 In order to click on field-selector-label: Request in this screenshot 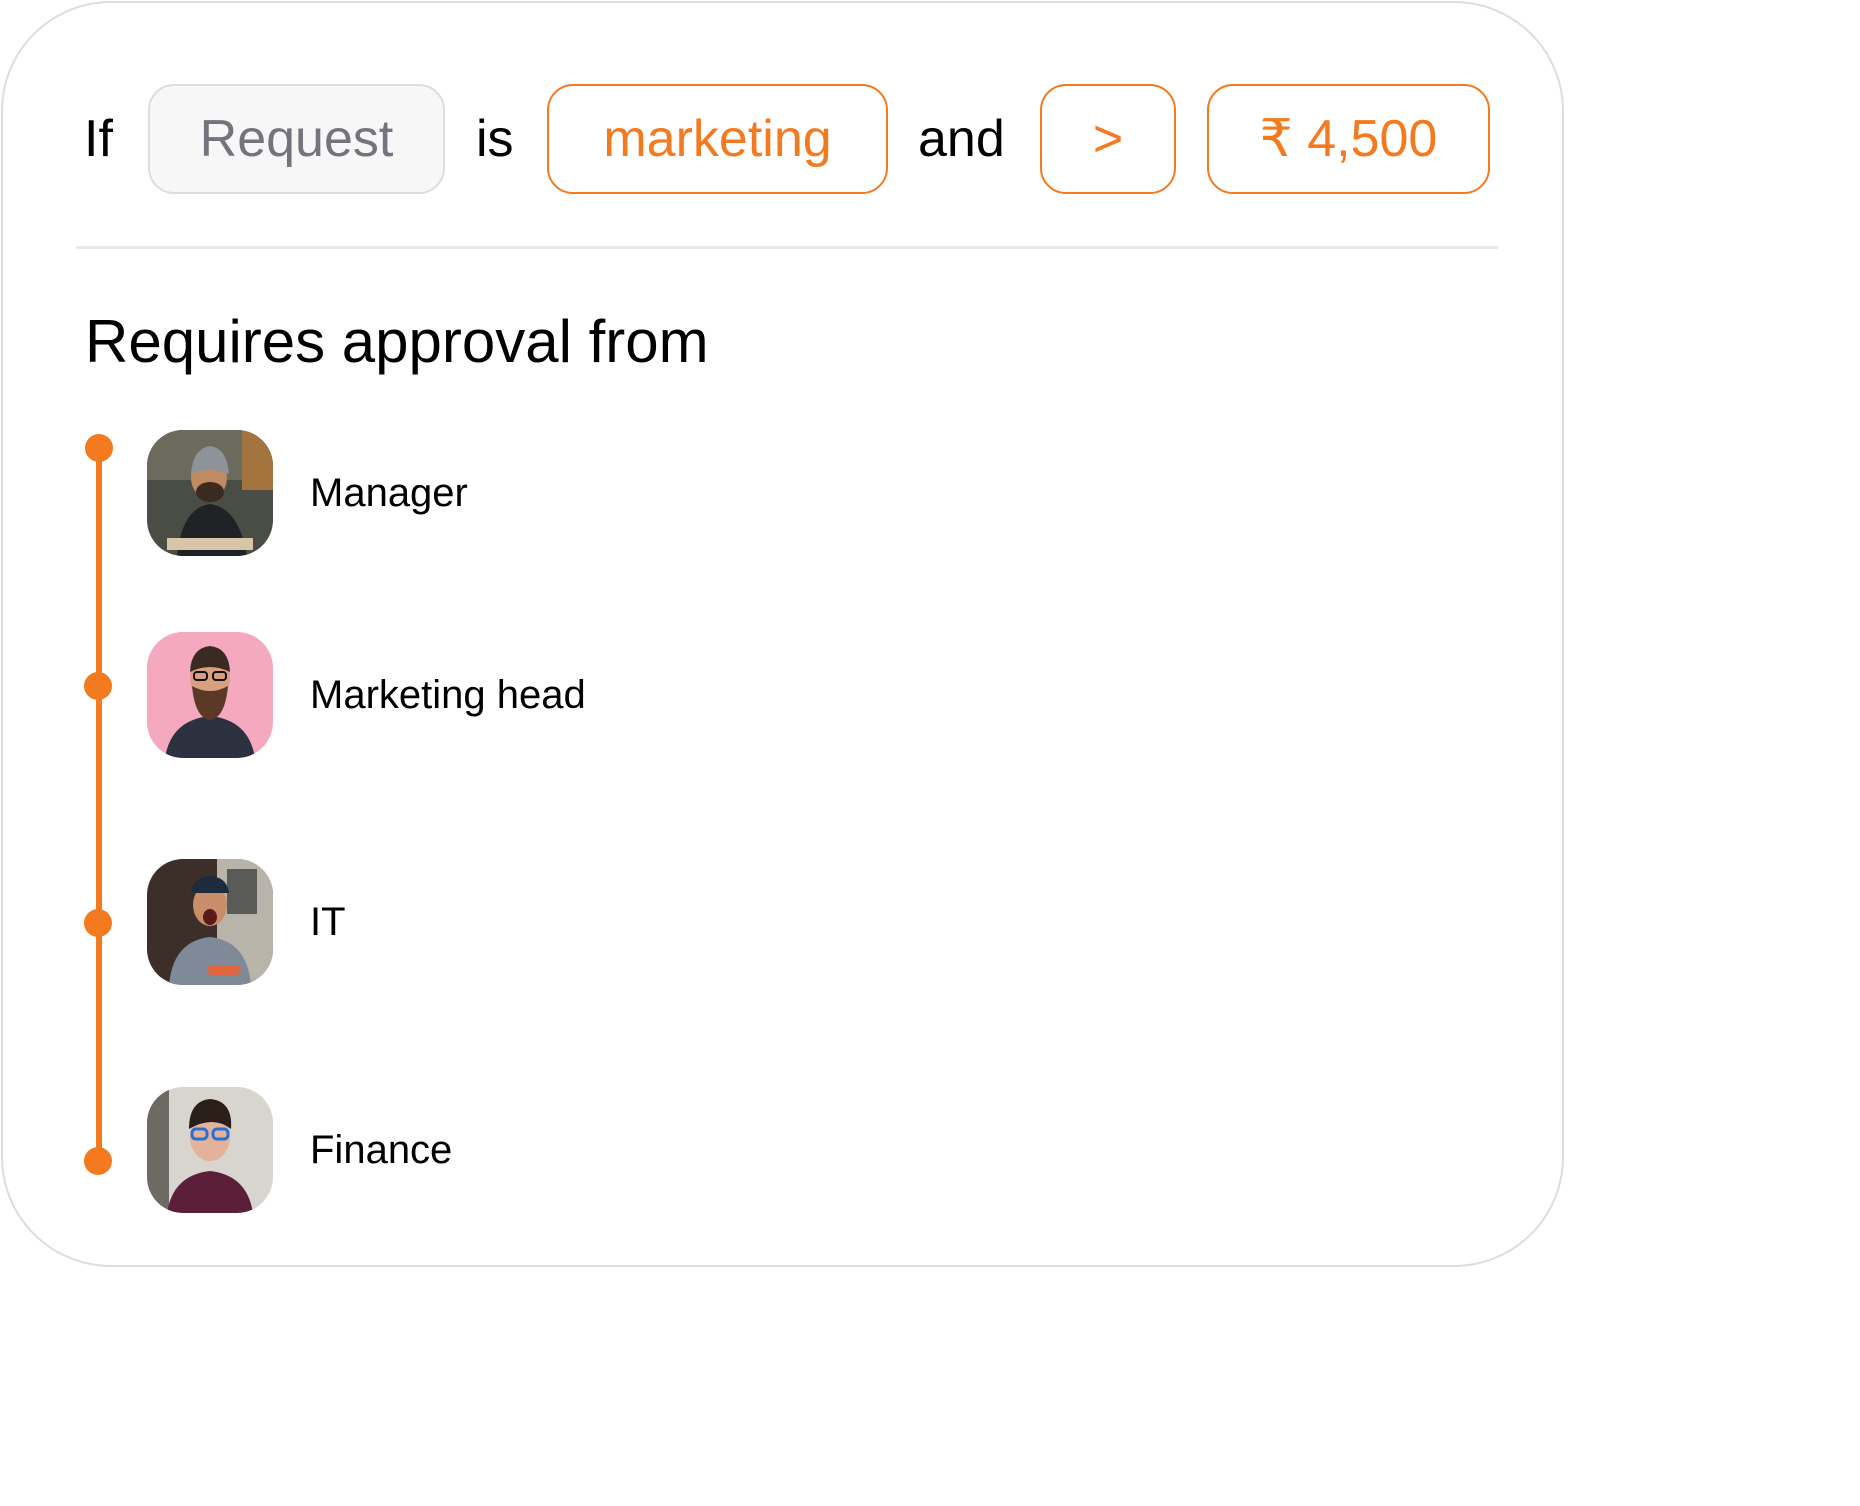, I will do `click(296, 139)`.